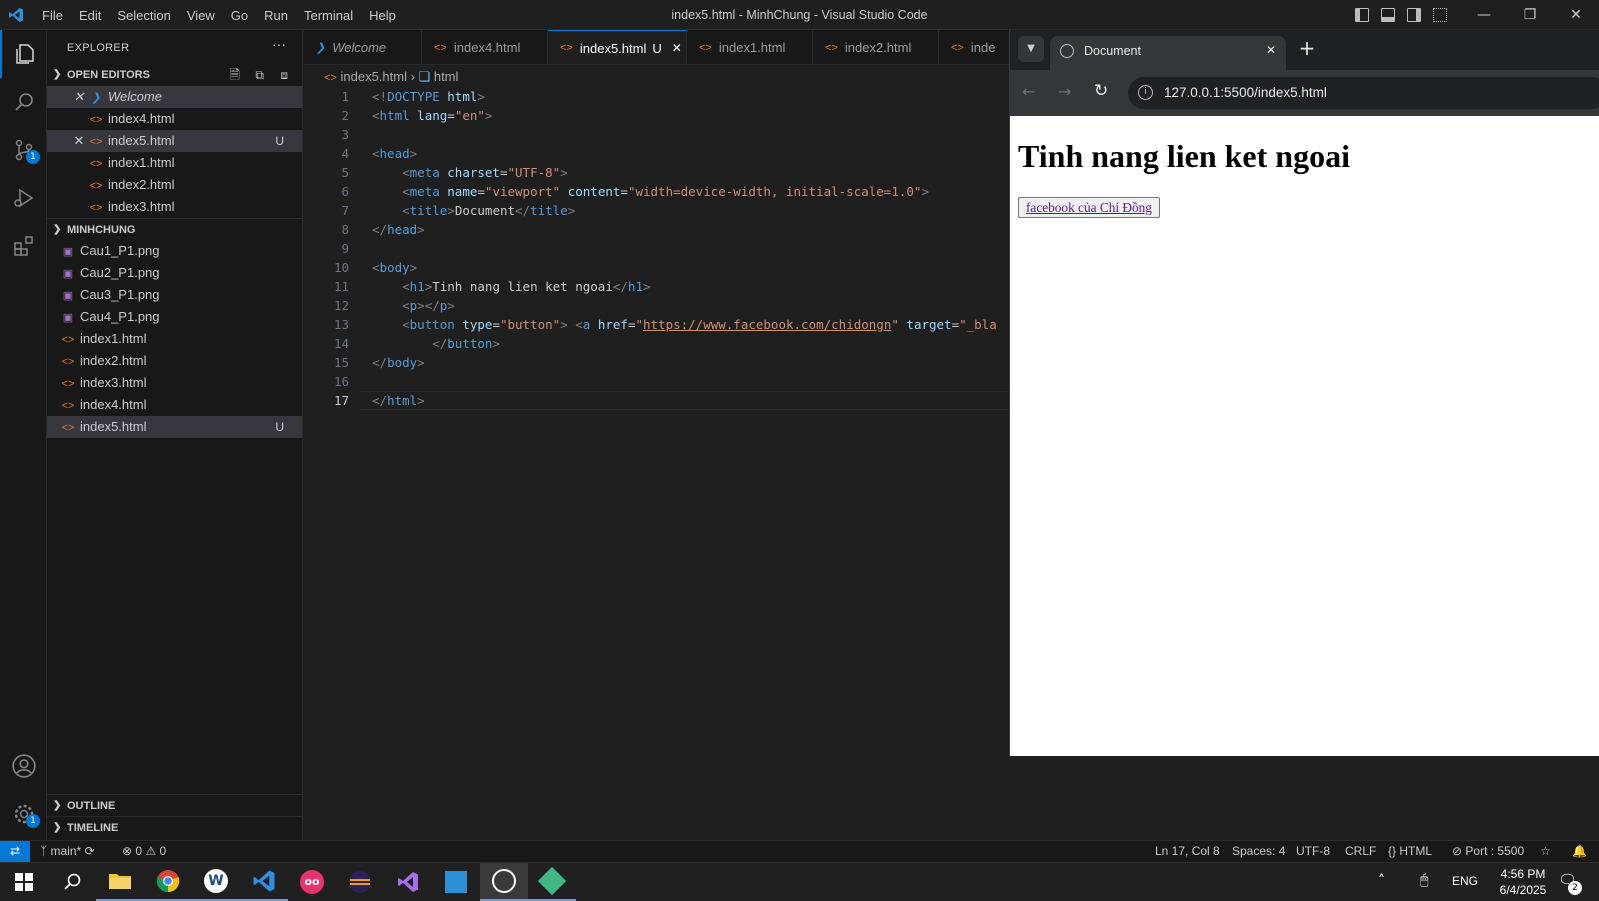 The height and width of the screenshot is (901, 1599). Describe the element at coordinates (52, 15) in the screenshot. I see `menu-file: File` at that location.